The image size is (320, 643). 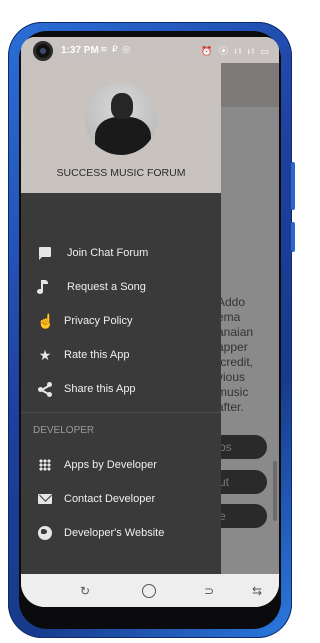 What do you see at coordinates (121, 412) in the screenshot?
I see `drawer-divider` at bounding box center [121, 412].